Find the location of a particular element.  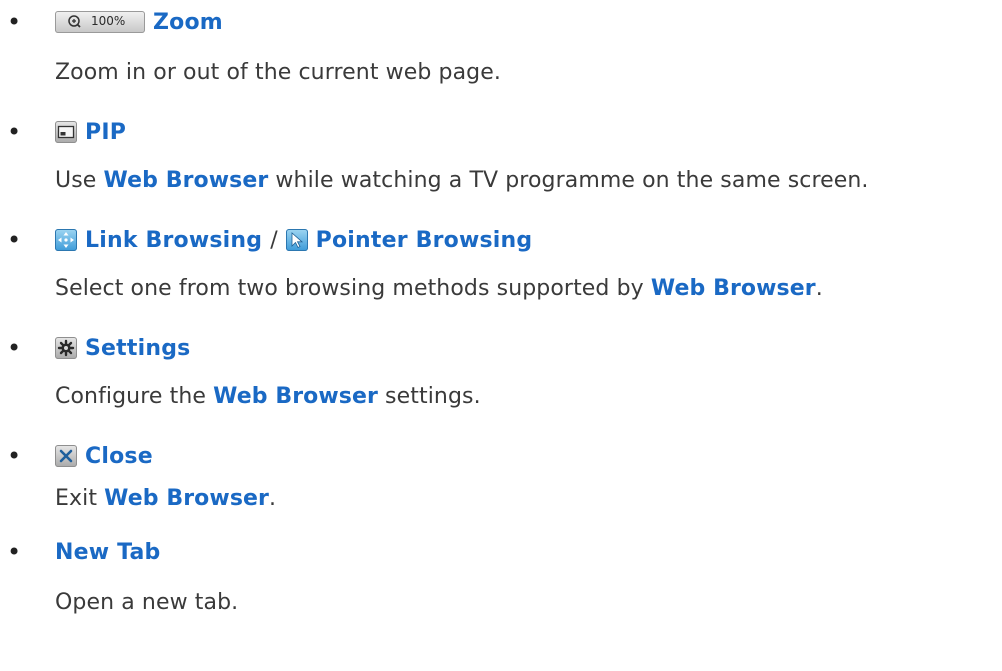

item-desc-close: Exit Web Browser. is located at coordinates (165, 498).